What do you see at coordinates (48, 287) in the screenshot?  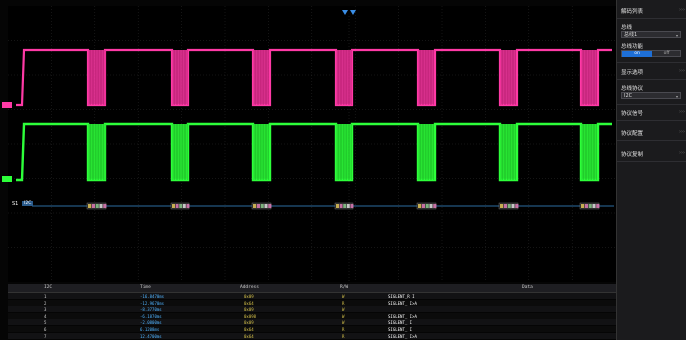 I see `column-header-i2c: I2C` at bounding box center [48, 287].